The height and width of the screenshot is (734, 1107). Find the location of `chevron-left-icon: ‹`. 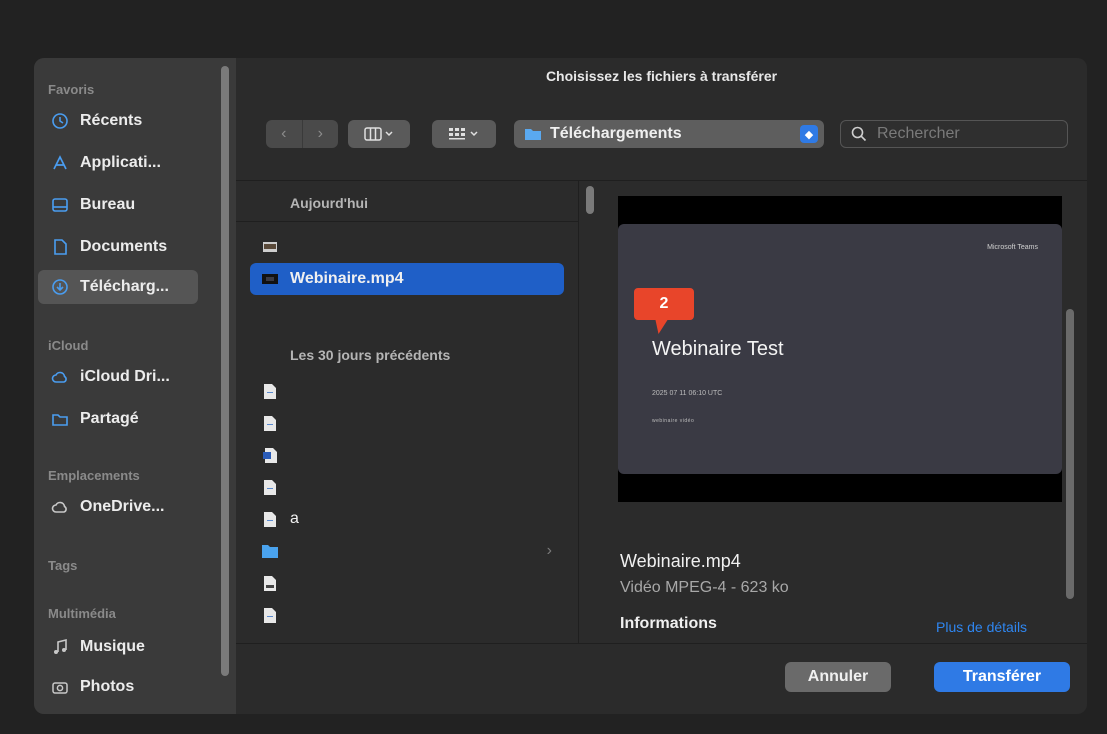

chevron-left-icon: ‹ is located at coordinates (284, 133).